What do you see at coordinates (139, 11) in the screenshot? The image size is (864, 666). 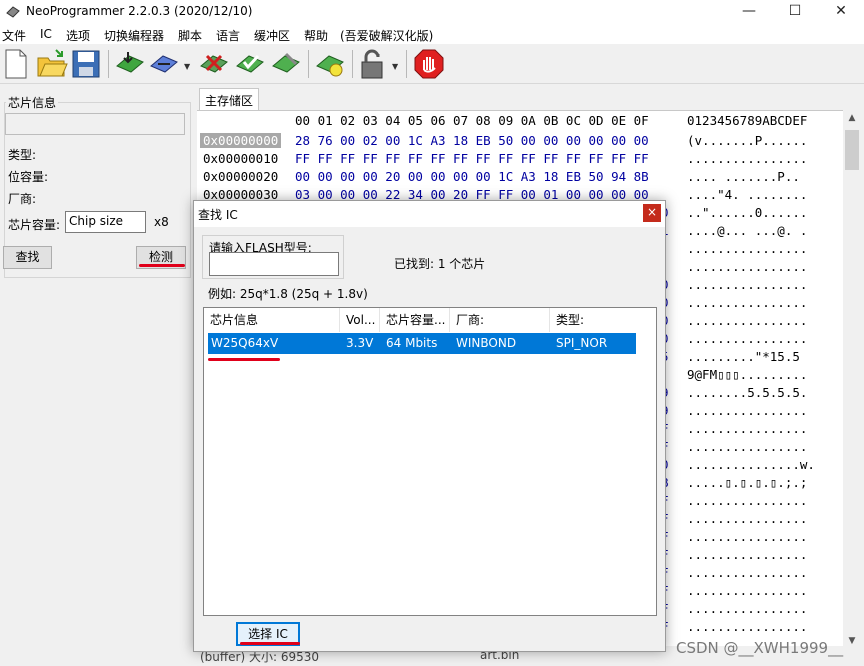 I see `window-title: NeoProgrammer 2.2.0.3 (2020/12/10)` at bounding box center [139, 11].